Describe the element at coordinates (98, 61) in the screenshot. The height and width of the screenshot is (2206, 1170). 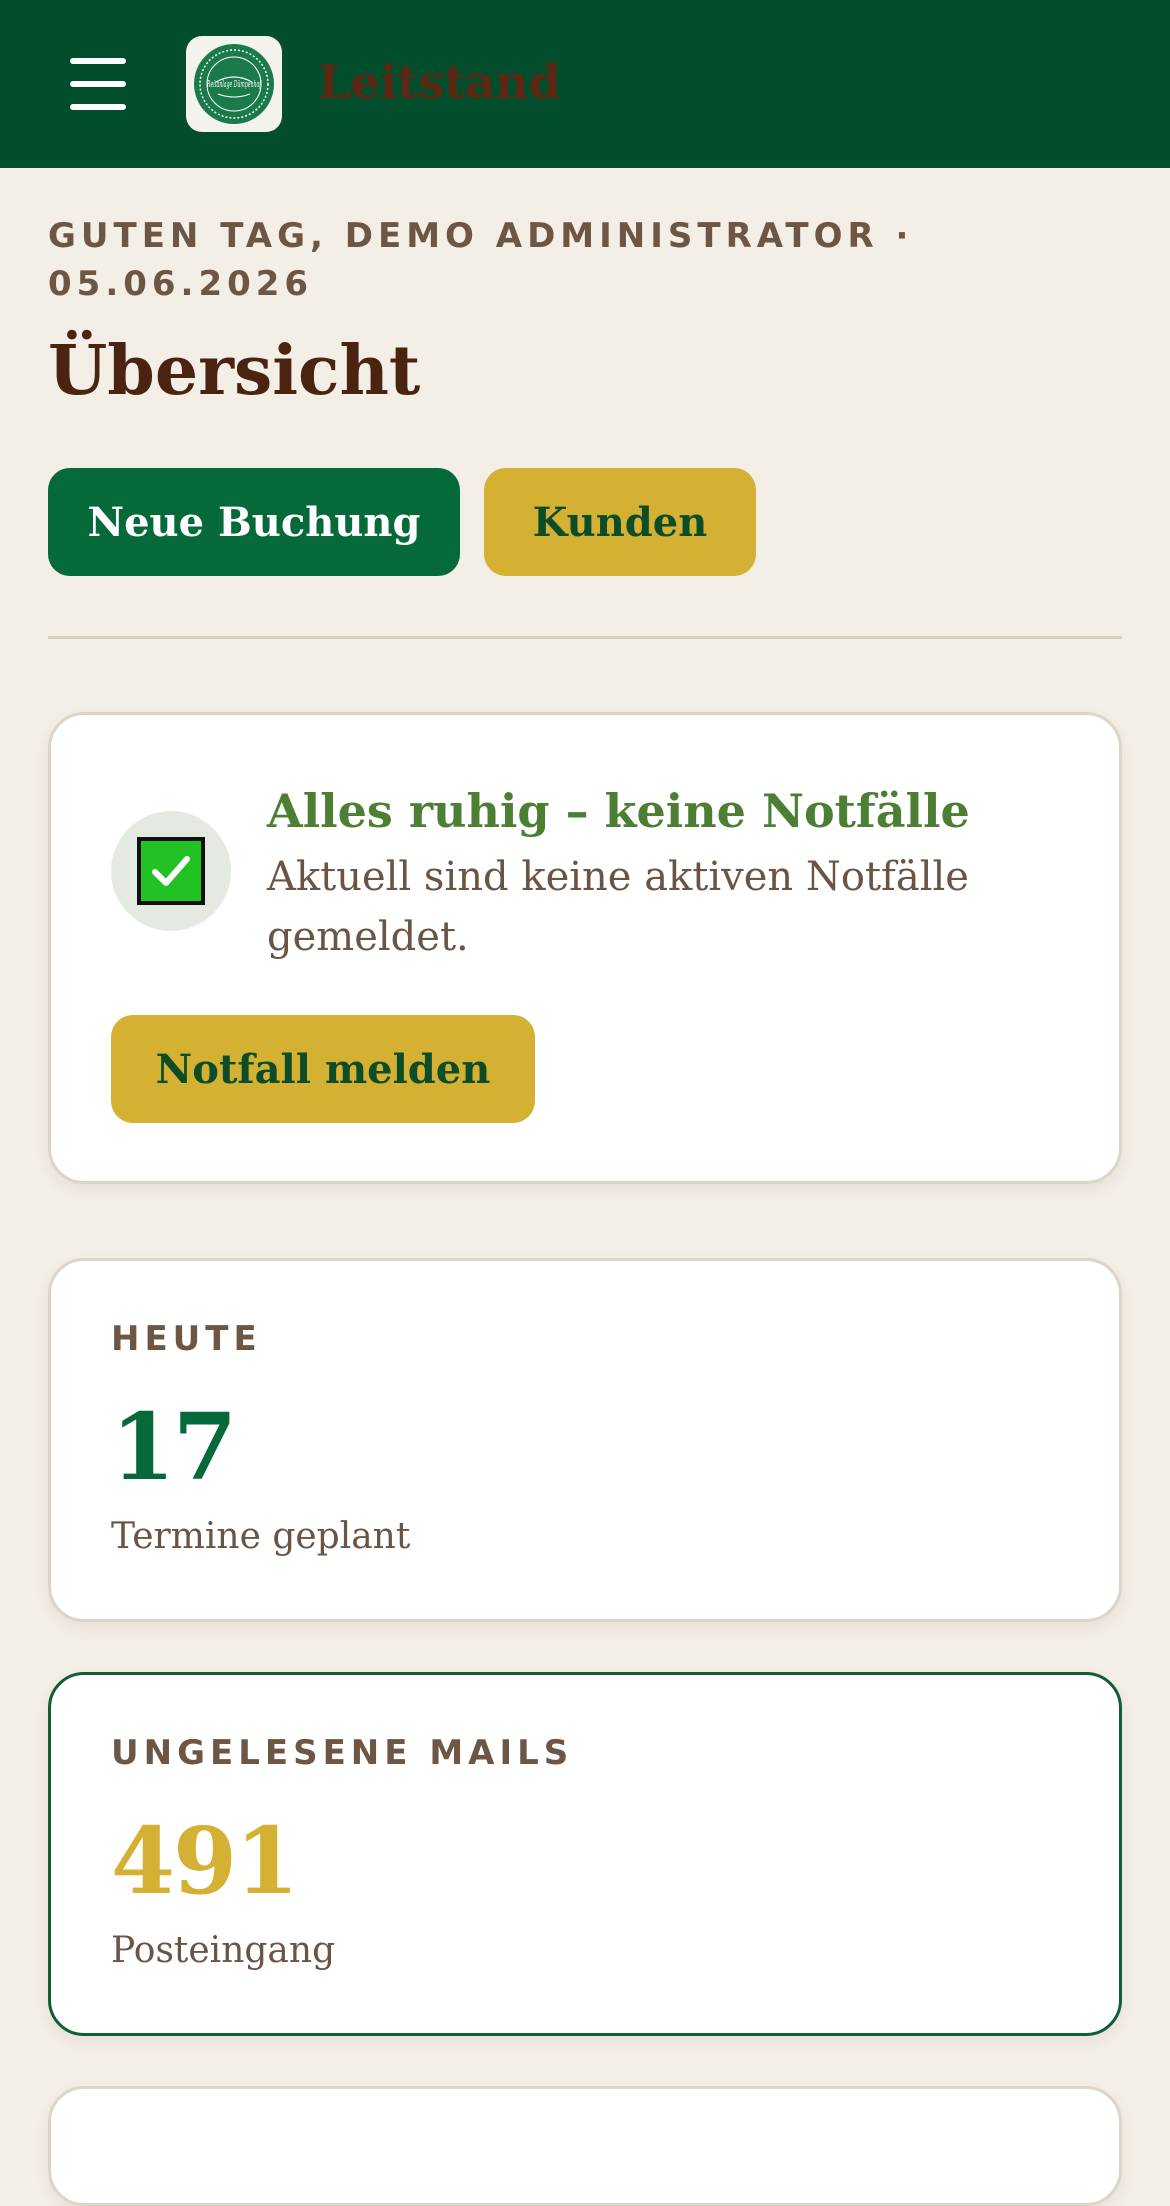
I see `menu-bar-top` at that location.